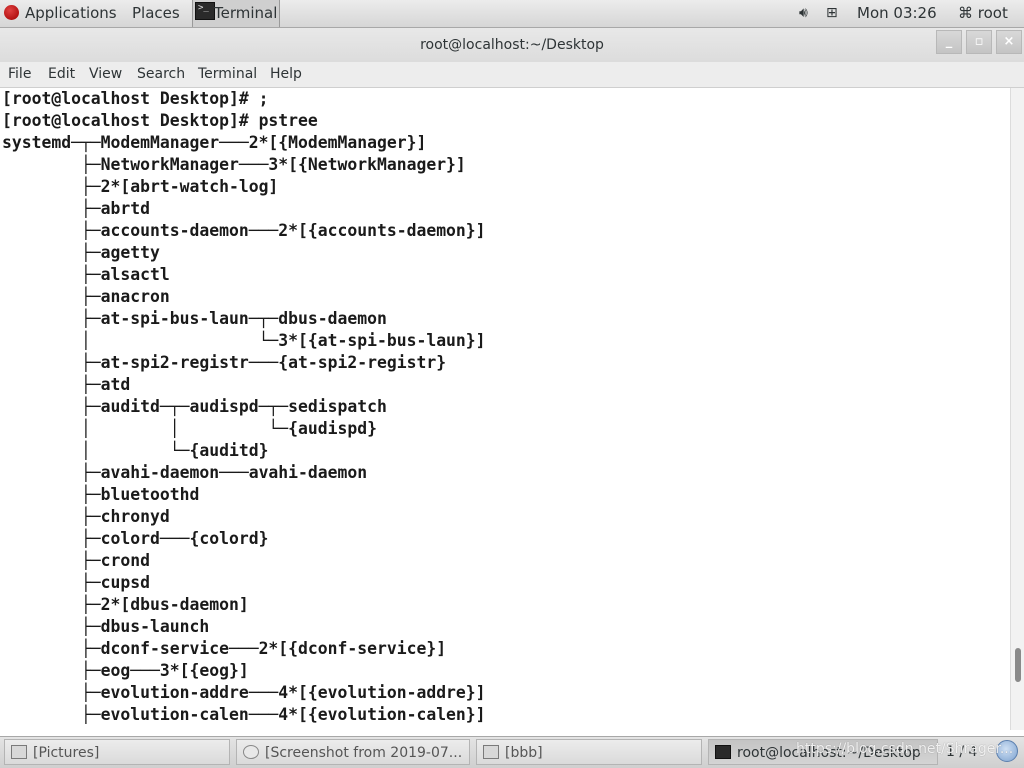 The width and height of the screenshot is (1024, 768). What do you see at coordinates (286, 74) in the screenshot?
I see `menu-help: Help` at bounding box center [286, 74].